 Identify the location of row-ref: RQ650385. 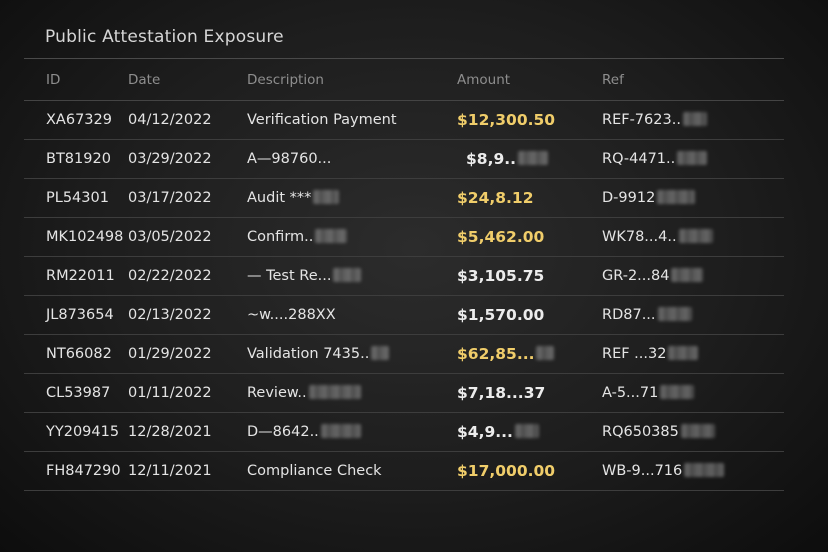
(658, 432).